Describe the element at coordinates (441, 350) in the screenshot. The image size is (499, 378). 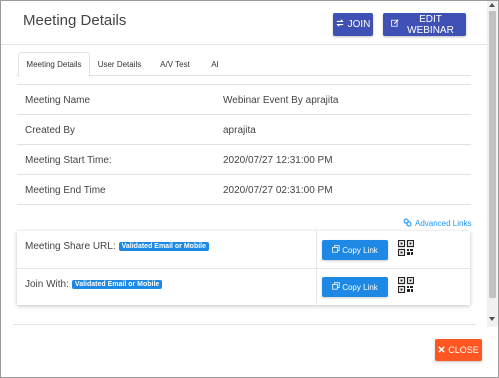
I see `close-icon` at that location.